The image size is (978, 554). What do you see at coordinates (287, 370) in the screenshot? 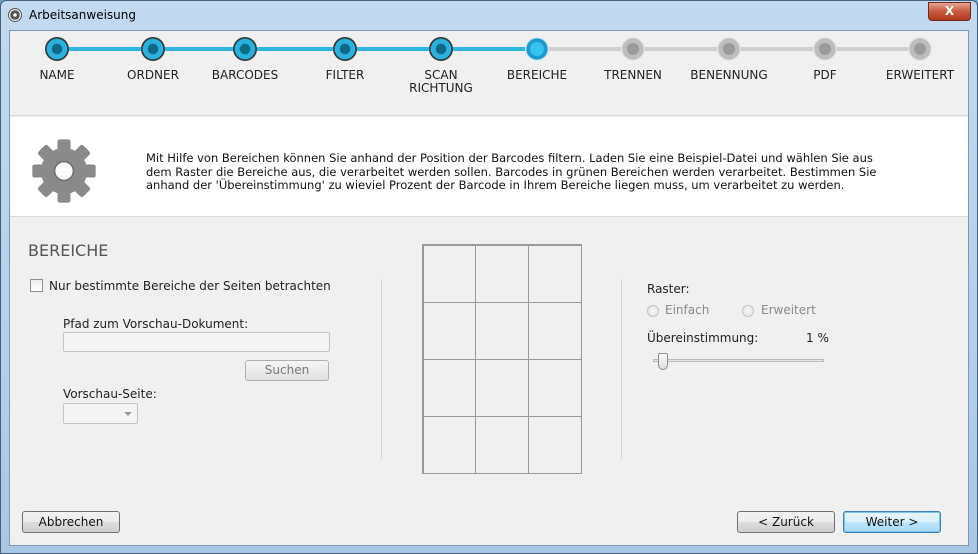
I see `search-button: Suchen` at bounding box center [287, 370].